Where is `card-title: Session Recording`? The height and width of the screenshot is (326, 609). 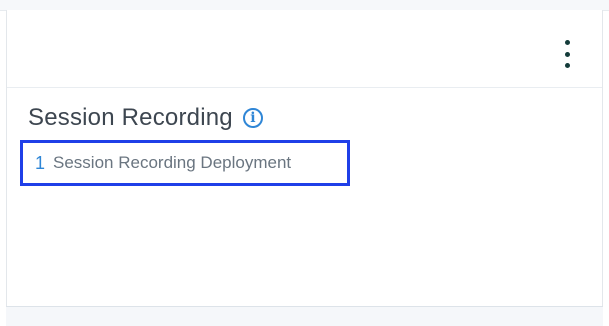 card-title: Session Recording is located at coordinates (130, 117).